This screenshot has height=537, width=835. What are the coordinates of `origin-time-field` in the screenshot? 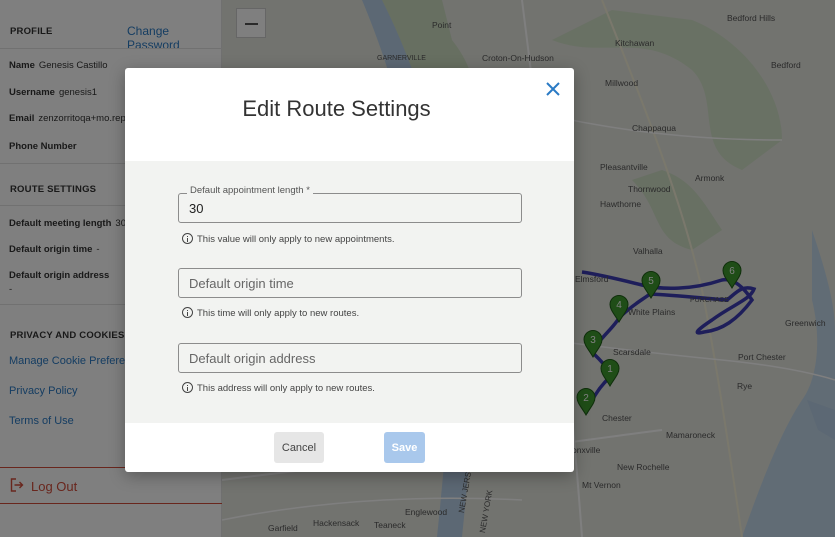 It's located at (350, 283).